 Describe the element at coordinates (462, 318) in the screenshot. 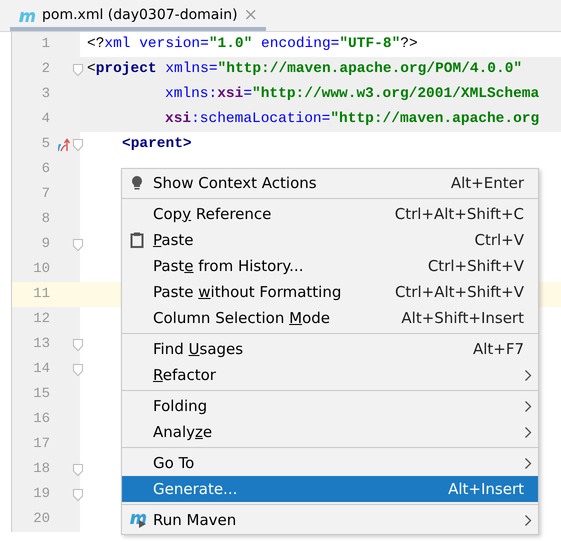

I see `shortcut-label: Alt+Shift+Insert` at that location.